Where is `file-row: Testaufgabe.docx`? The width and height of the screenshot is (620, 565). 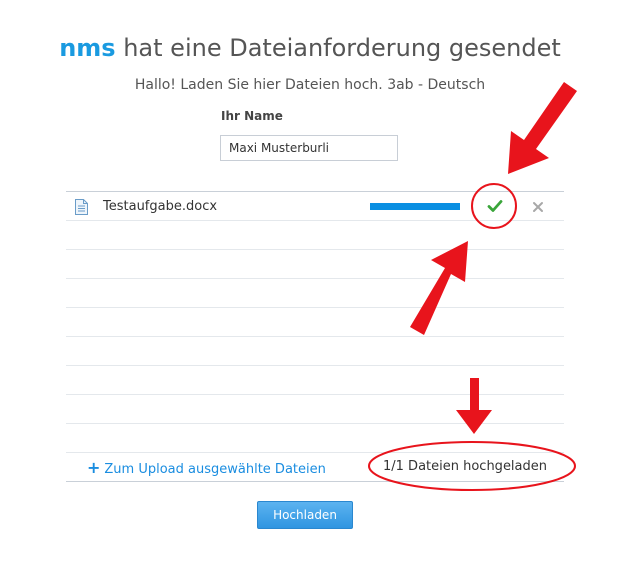
file-row: Testaufgabe.docx is located at coordinates (315, 206).